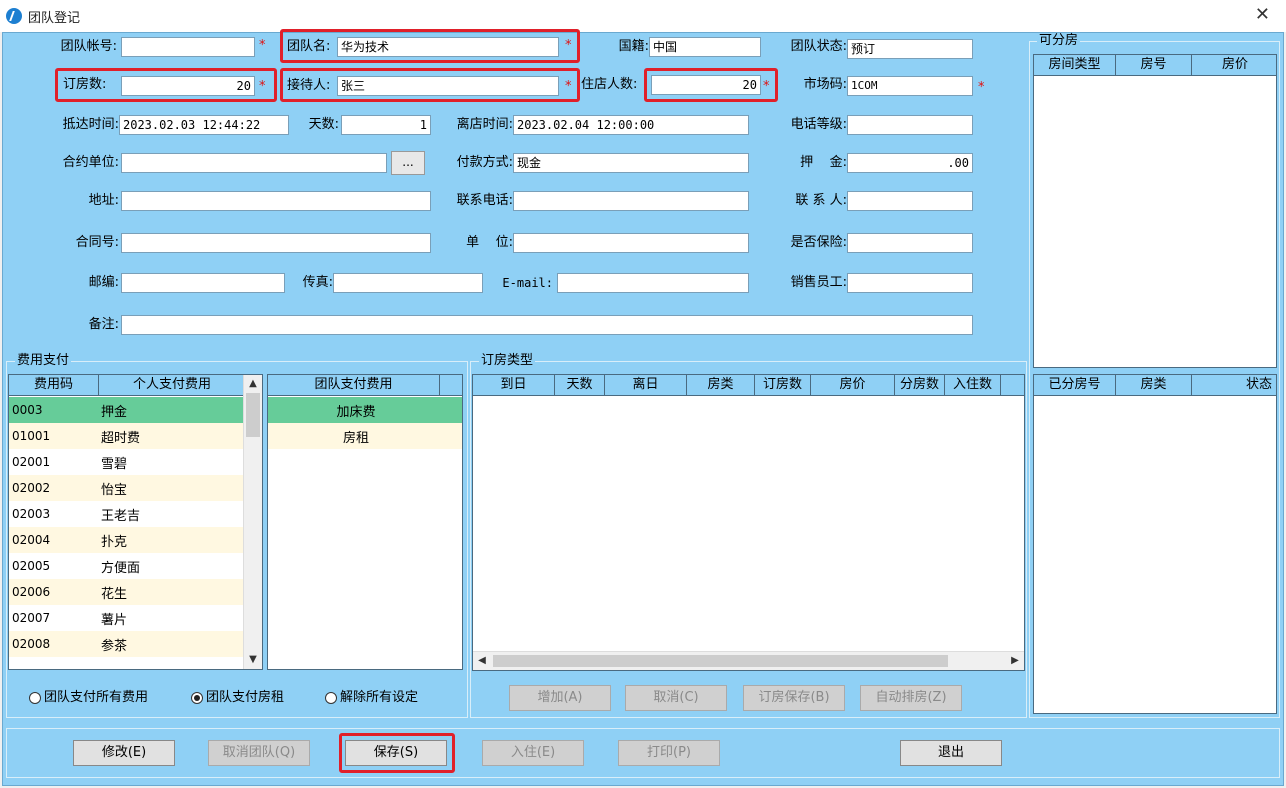  What do you see at coordinates (127, 436) in the screenshot?
I see `list-item: 01001 超时费` at bounding box center [127, 436].